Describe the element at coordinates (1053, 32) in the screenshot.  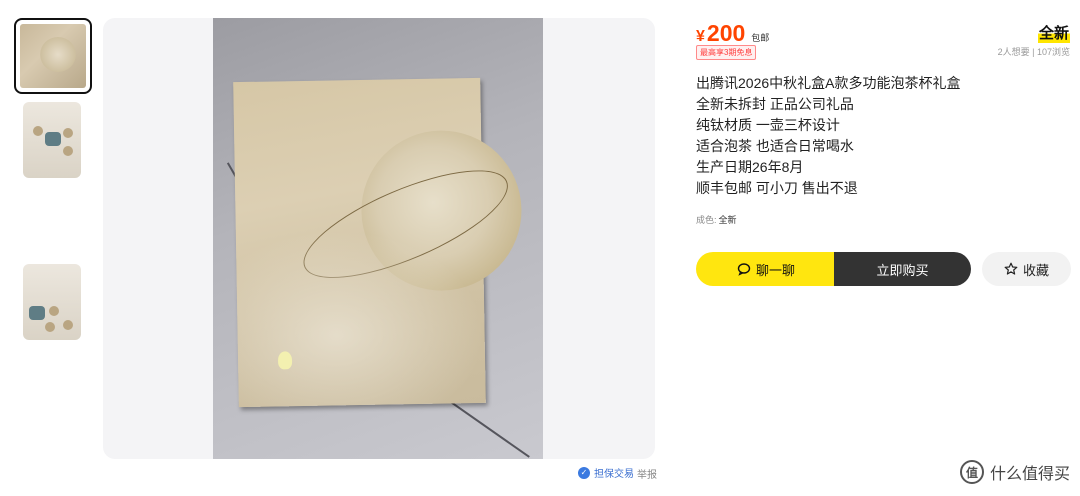
I see `condition-badge: 全新` at that location.